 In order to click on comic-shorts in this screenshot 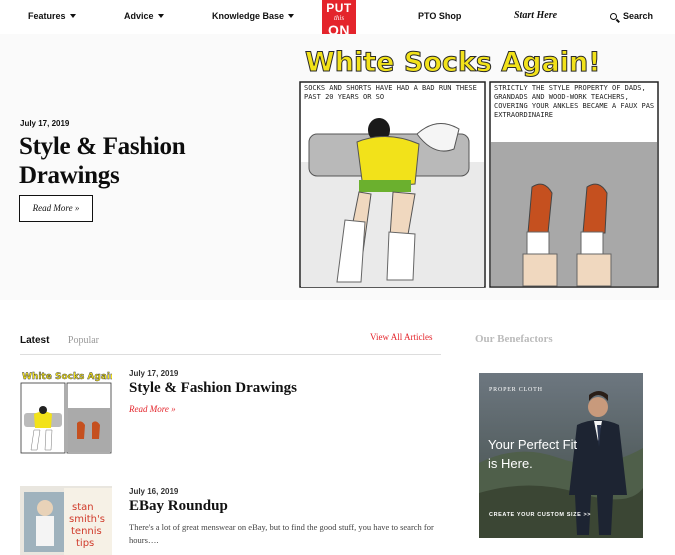, I will do `click(385, 186)`.